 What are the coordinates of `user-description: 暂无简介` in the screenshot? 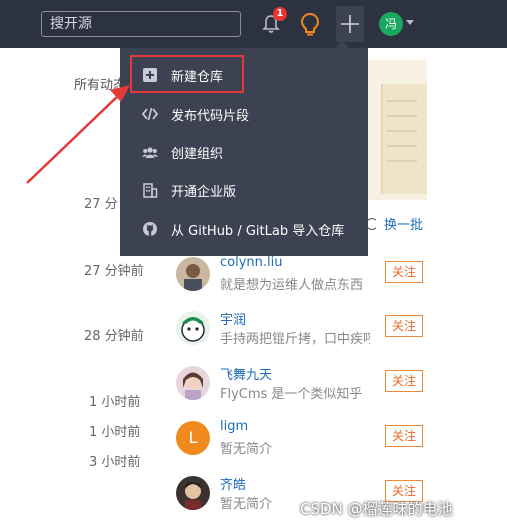 It's located at (246, 449).